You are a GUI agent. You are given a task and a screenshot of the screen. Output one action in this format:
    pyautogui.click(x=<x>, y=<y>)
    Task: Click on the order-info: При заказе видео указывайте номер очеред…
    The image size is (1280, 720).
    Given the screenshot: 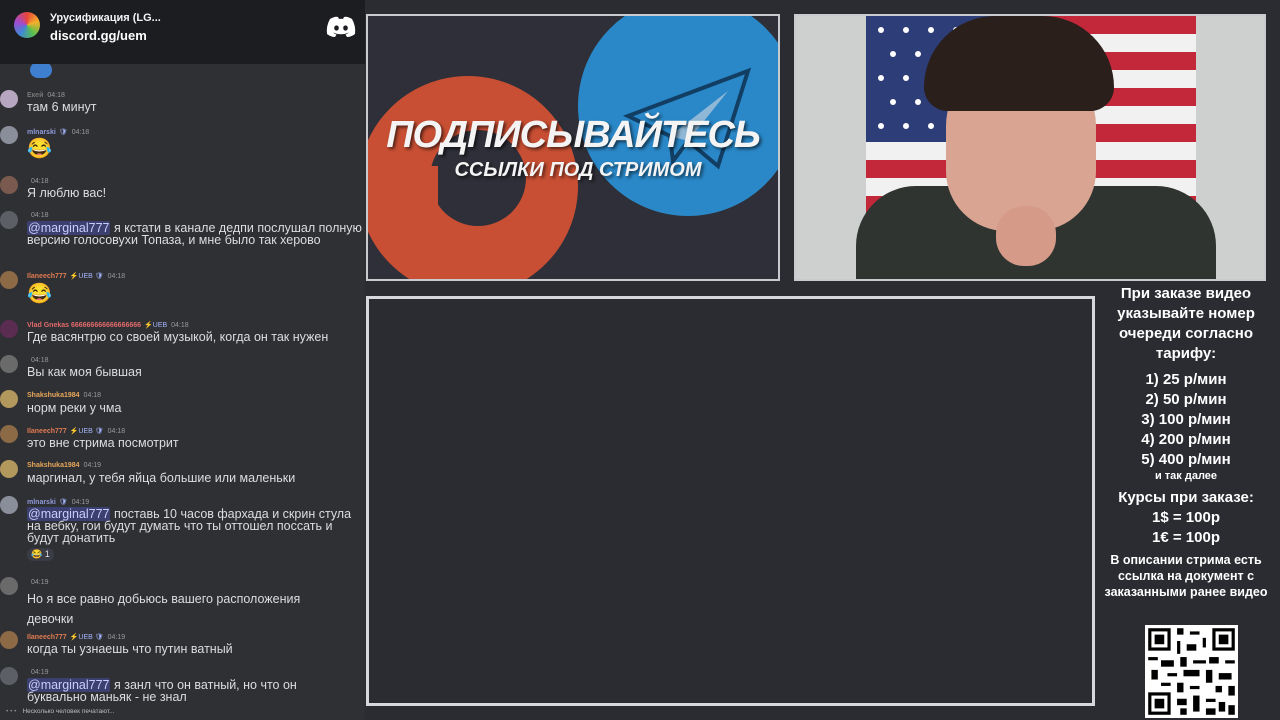 What is the action you would take?
    pyautogui.click(x=1186, y=442)
    